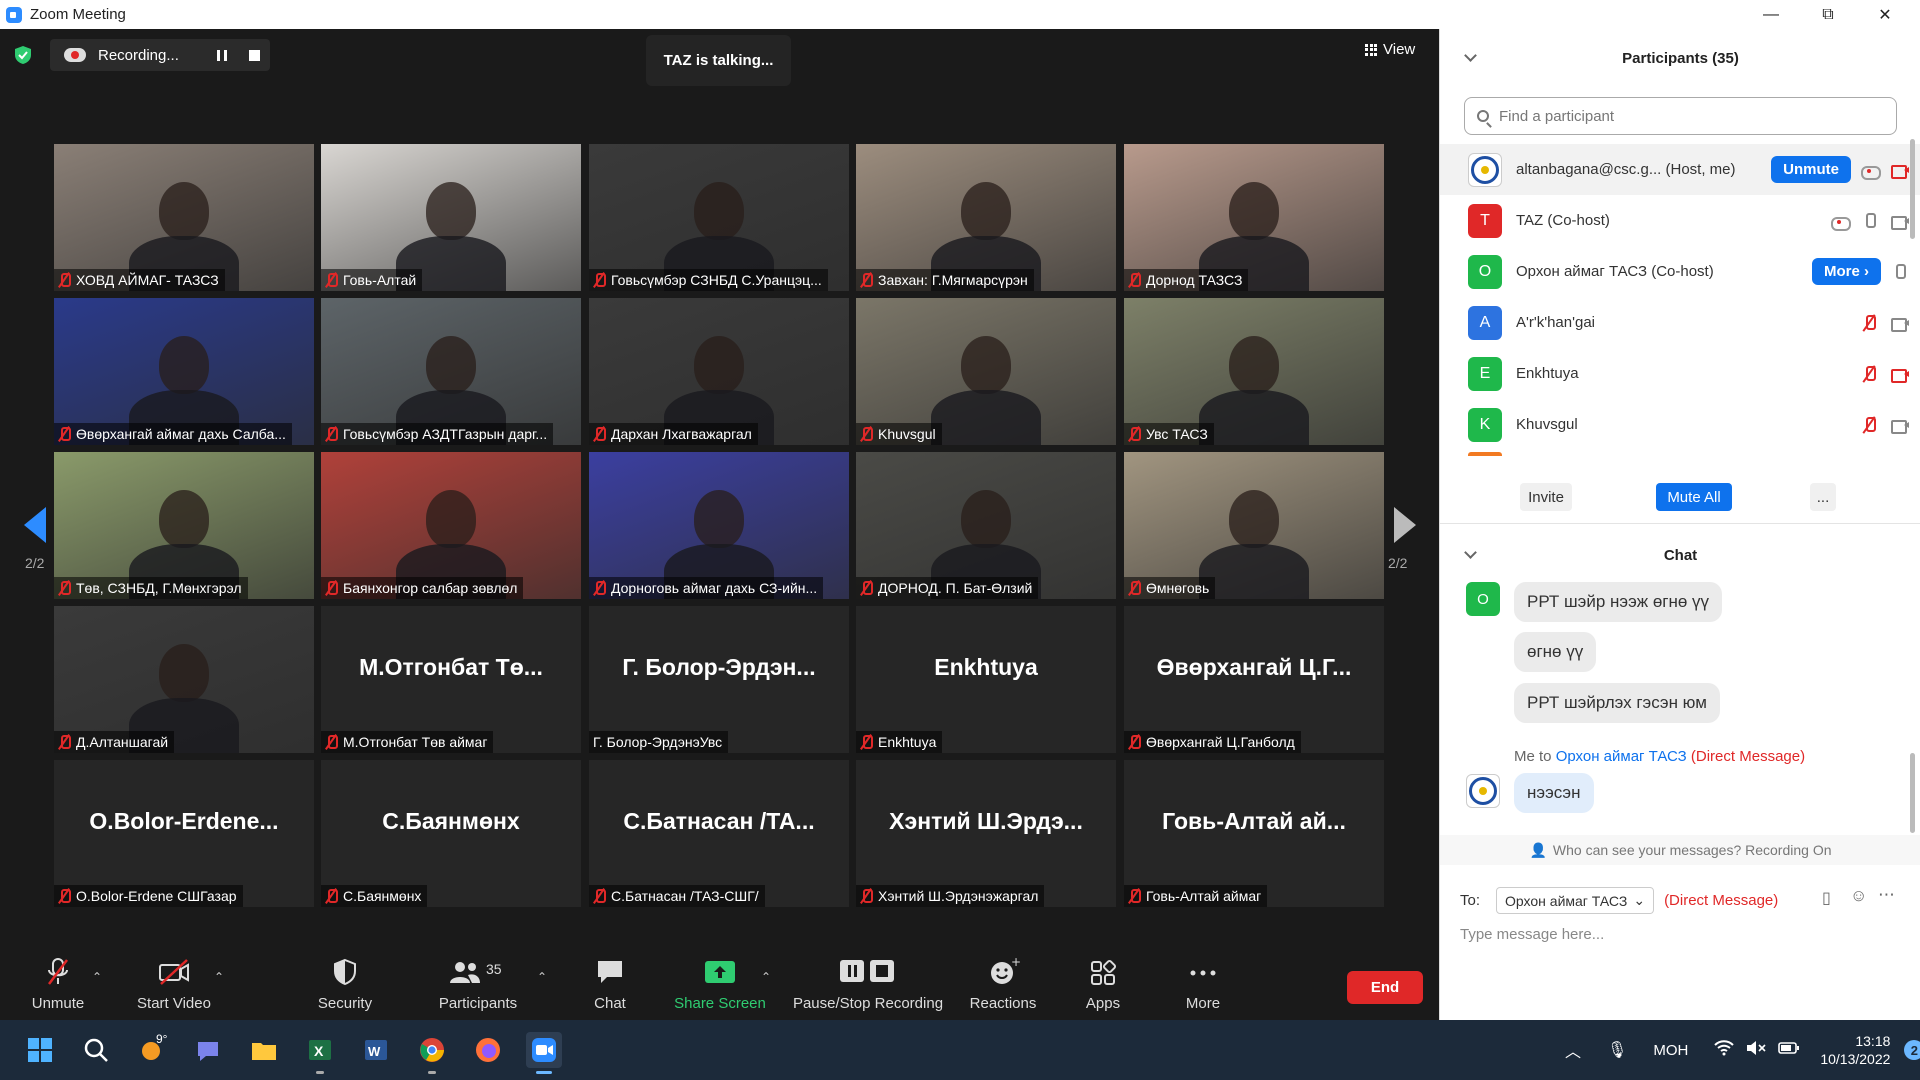 This screenshot has width=1920, height=1080. What do you see at coordinates (1003, 980) in the screenshot?
I see `reactions-button: + Reactions` at bounding box center [1003, 980].